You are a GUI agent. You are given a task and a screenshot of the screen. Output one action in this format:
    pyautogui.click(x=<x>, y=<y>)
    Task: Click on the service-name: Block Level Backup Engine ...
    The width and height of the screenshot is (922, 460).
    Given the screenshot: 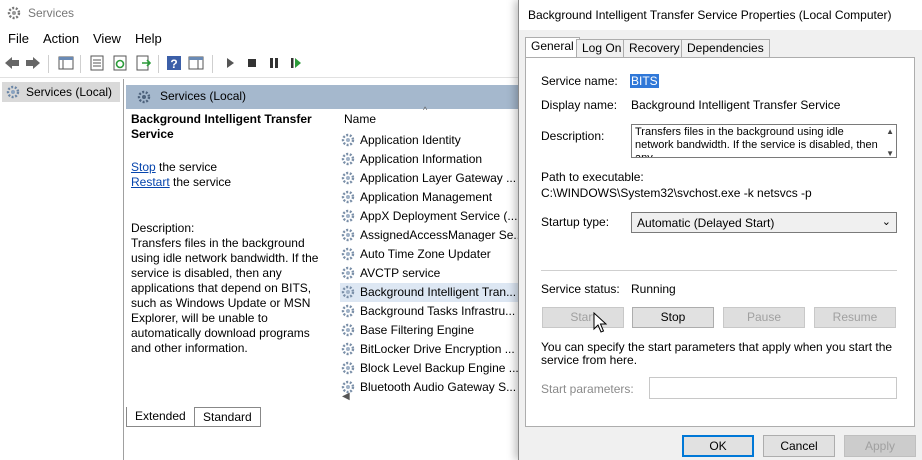 What is the action you would take?
    pyautogui.click(x=439, y=368)
    